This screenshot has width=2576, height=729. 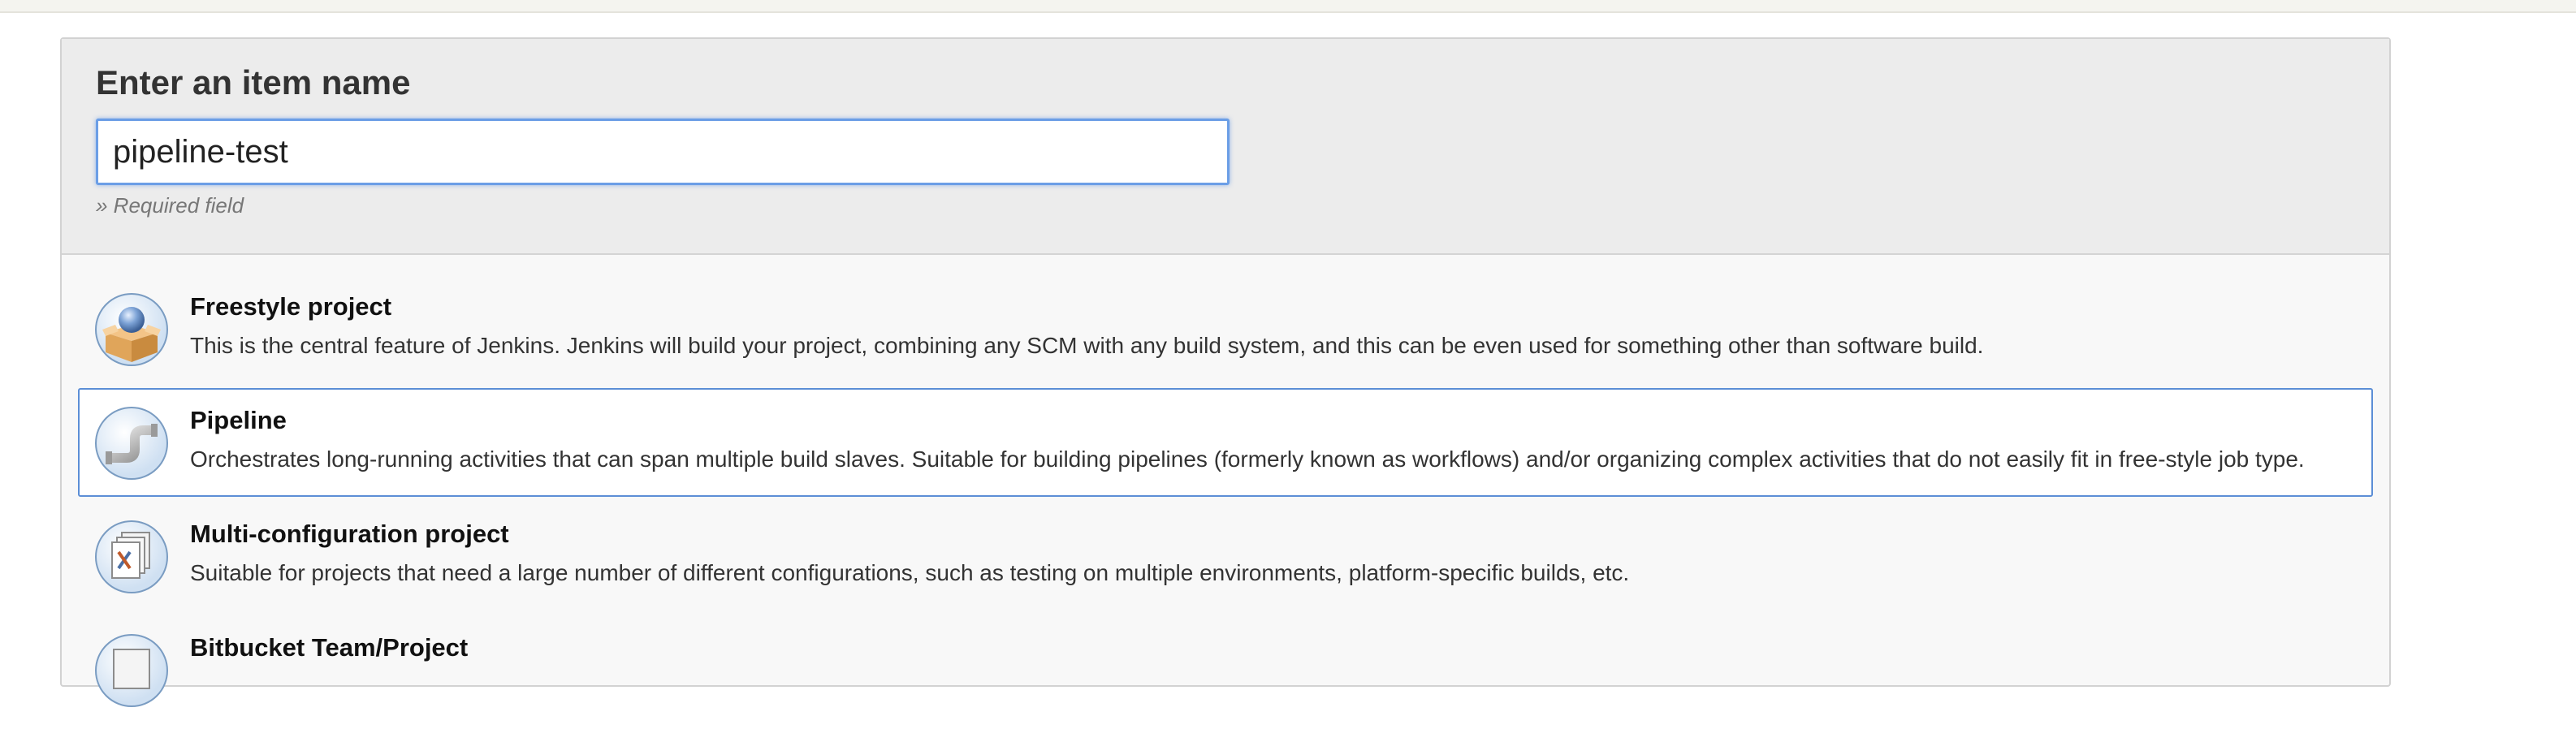 I want to click on multi-configuration-icon, so click(x=132, y=557).